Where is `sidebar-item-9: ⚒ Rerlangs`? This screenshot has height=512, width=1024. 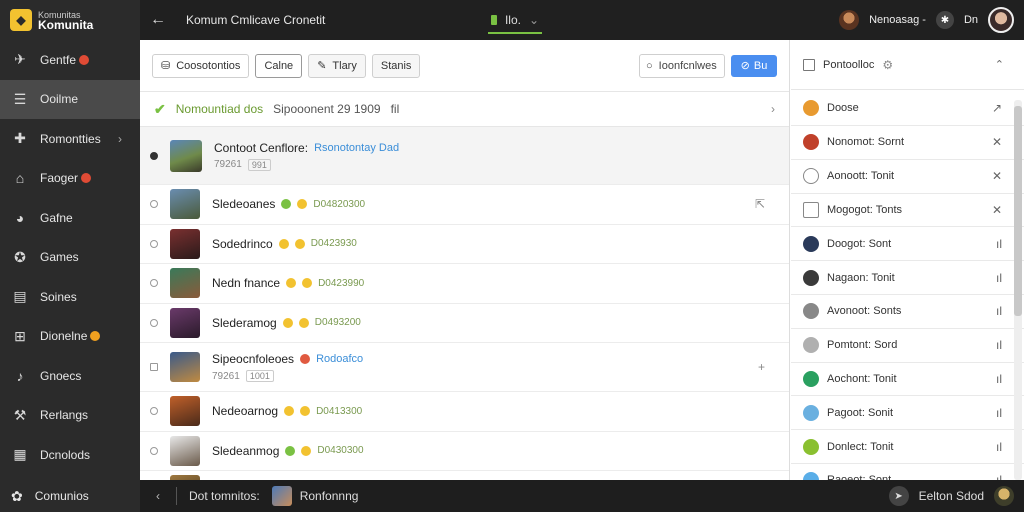 sidebar-item-9: ⚒ Rerlangs is located at coordinates (70, 416).